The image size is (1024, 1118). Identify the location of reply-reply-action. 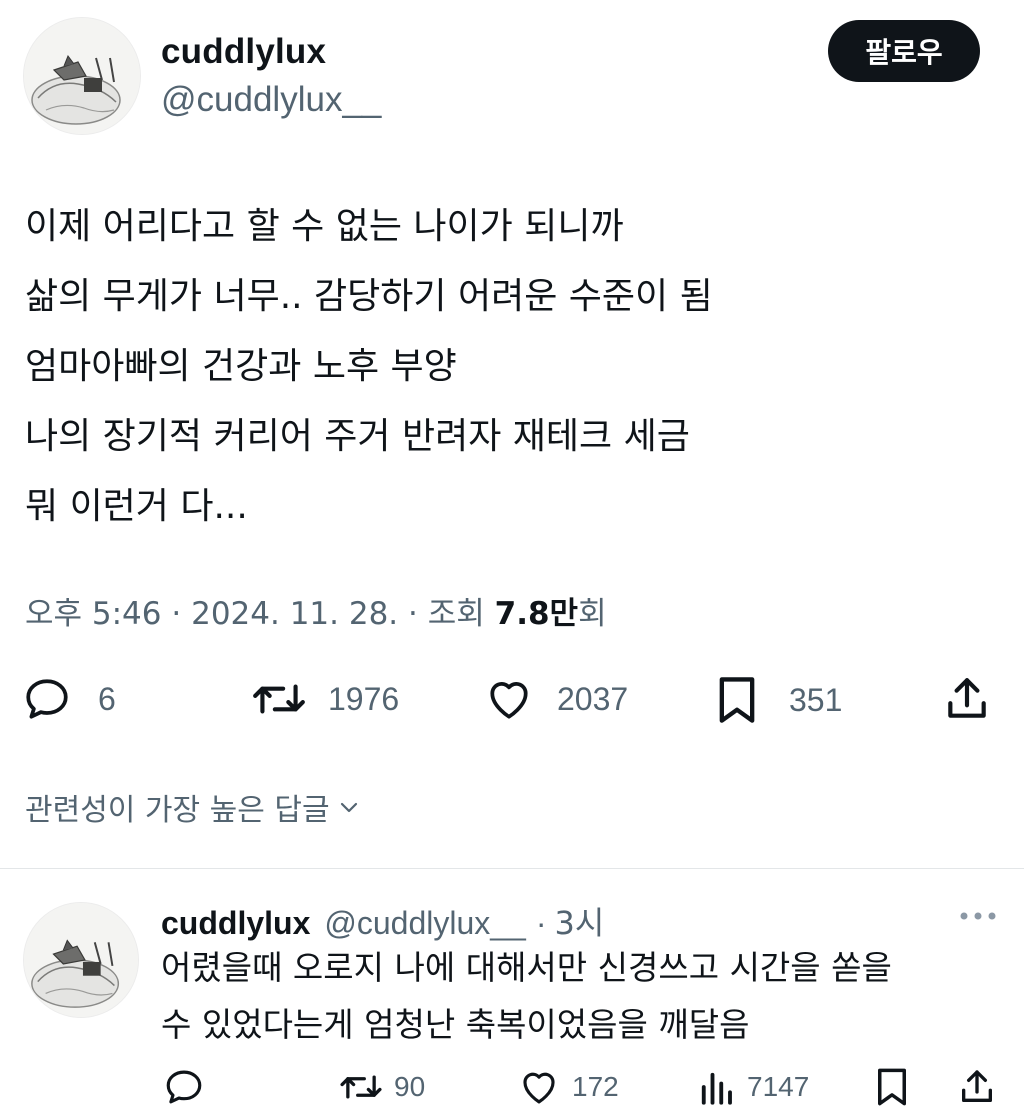
(184, 1087).